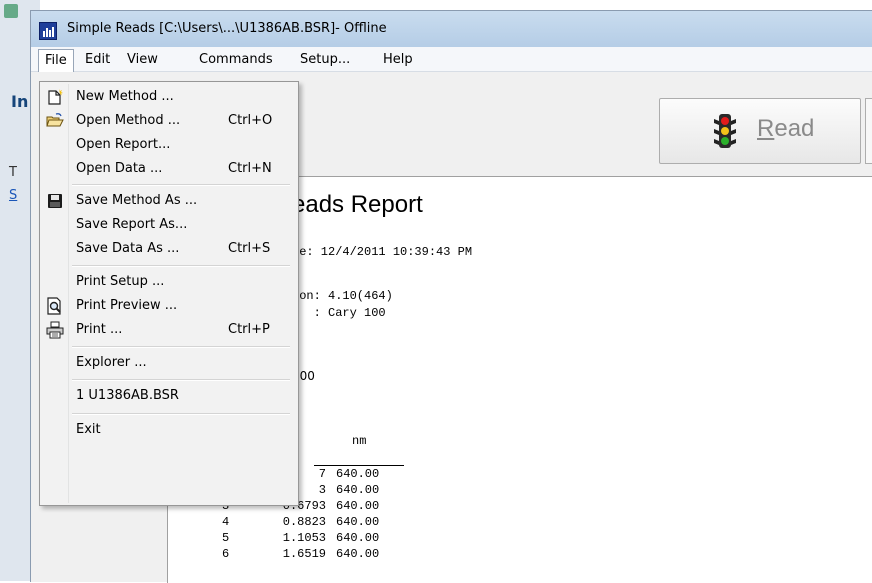 This screenshot has height=583, width=872. What do you see at coordinates (11, 11) in the screenshot?
I see `background-app-icon` at bounding box center [11, 11].